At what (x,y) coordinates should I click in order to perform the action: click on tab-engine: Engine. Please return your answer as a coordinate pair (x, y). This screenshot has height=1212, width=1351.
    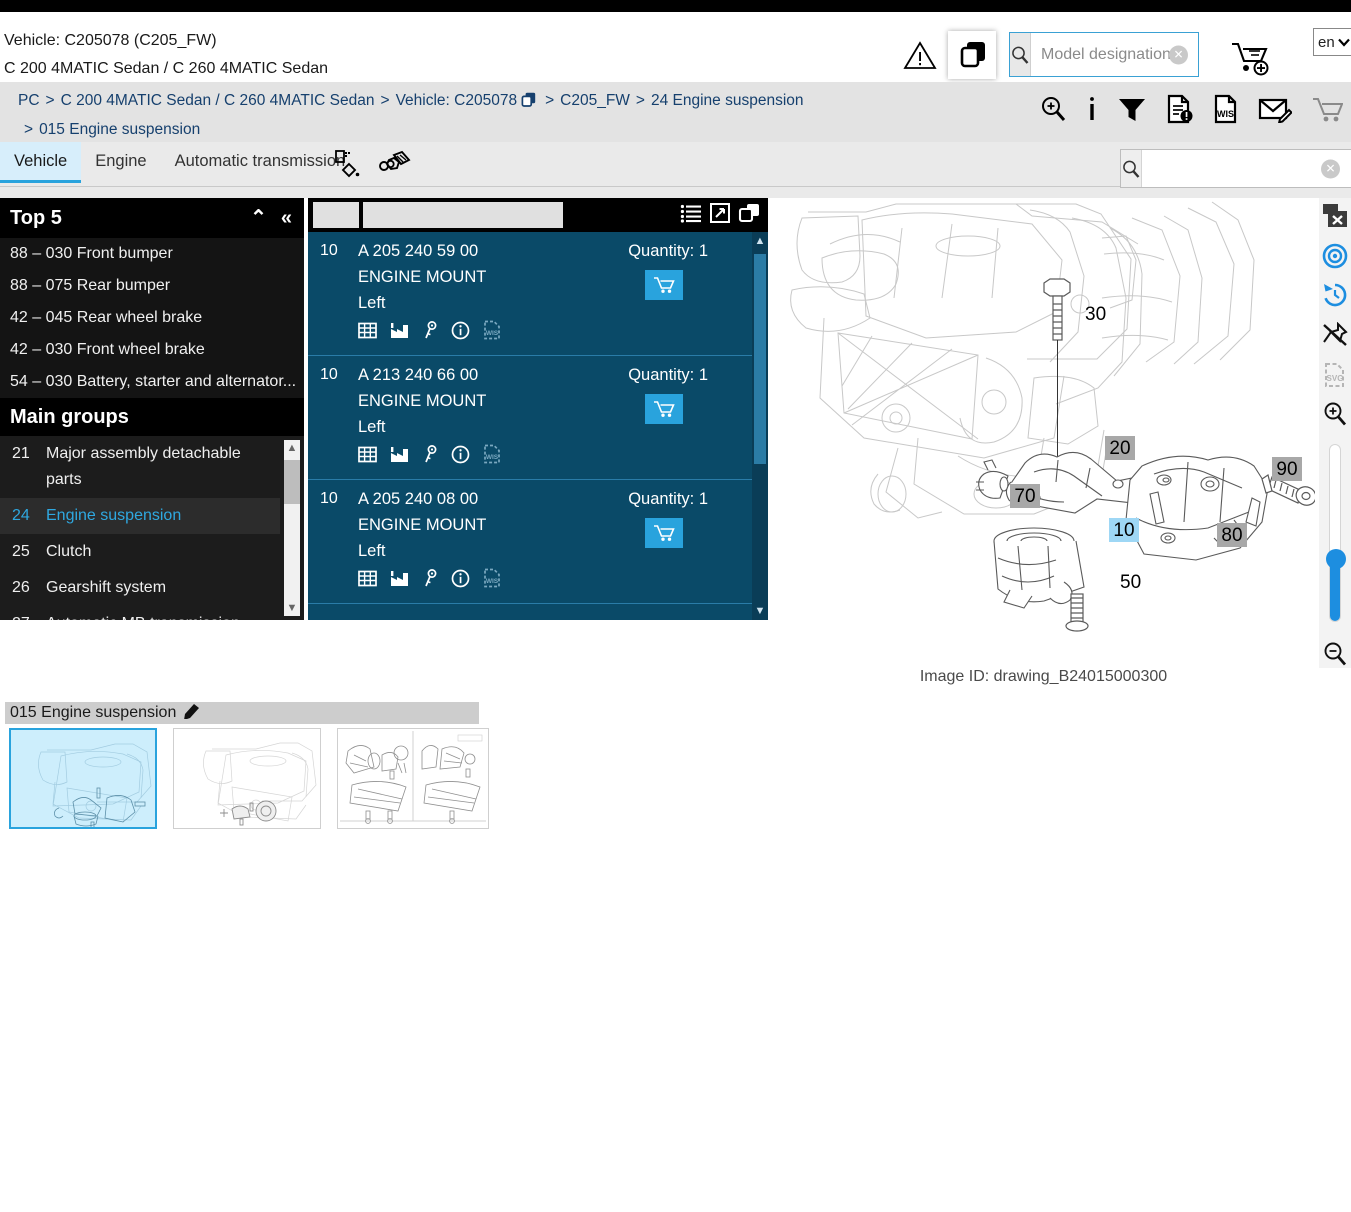
    Looking at the image, I should click on (120, 161).